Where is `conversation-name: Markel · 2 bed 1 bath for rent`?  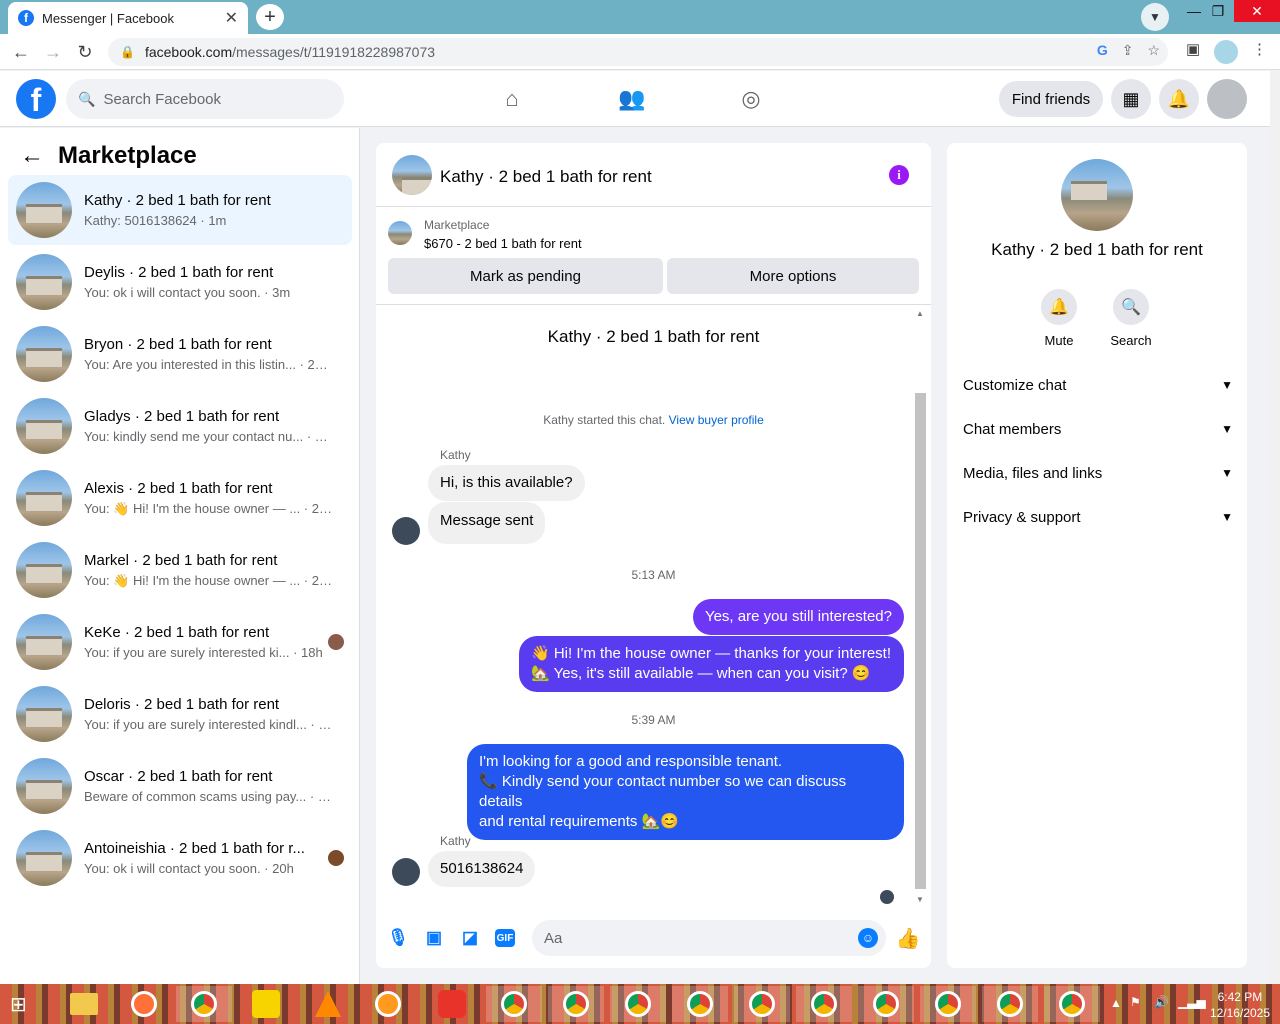 conversation-name: Markel · 2 bed 1 bath for rent is located at coordinates (181, 560).